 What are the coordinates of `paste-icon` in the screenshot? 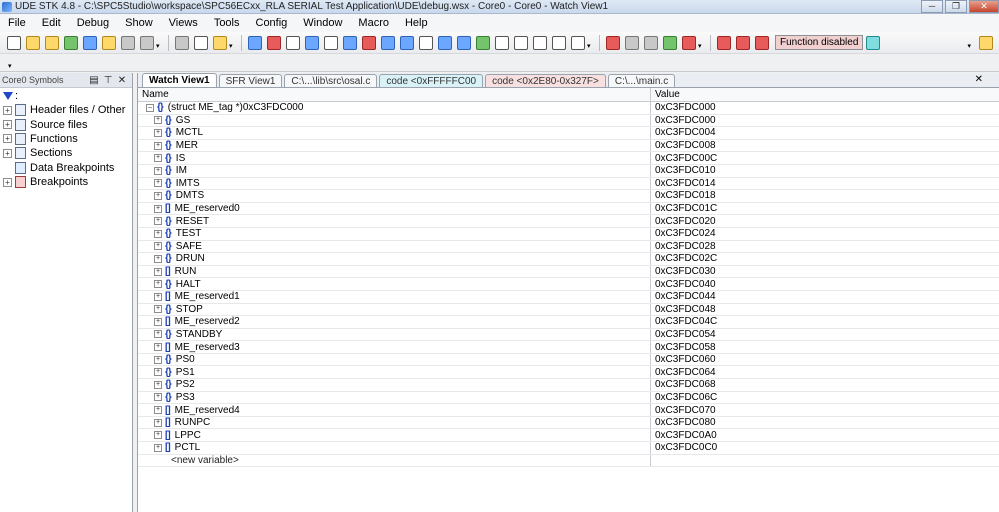 It's located at (219, 42).